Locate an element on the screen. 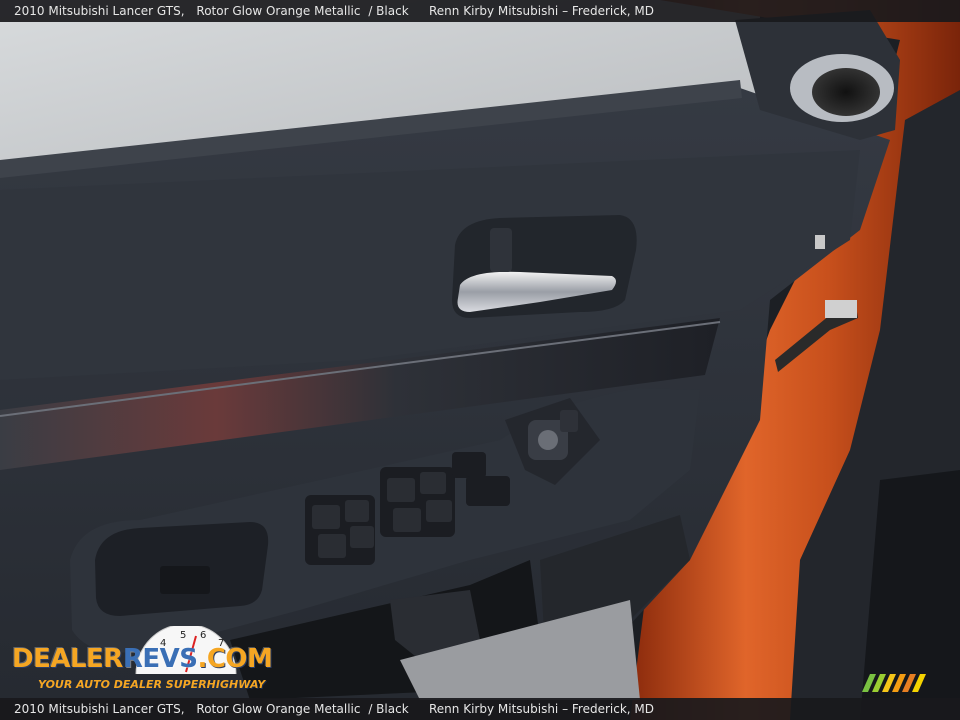 Image resolution: width=960 pixels, height=720 pixels. color-stripes-icon is located at coordinates (894, 683).